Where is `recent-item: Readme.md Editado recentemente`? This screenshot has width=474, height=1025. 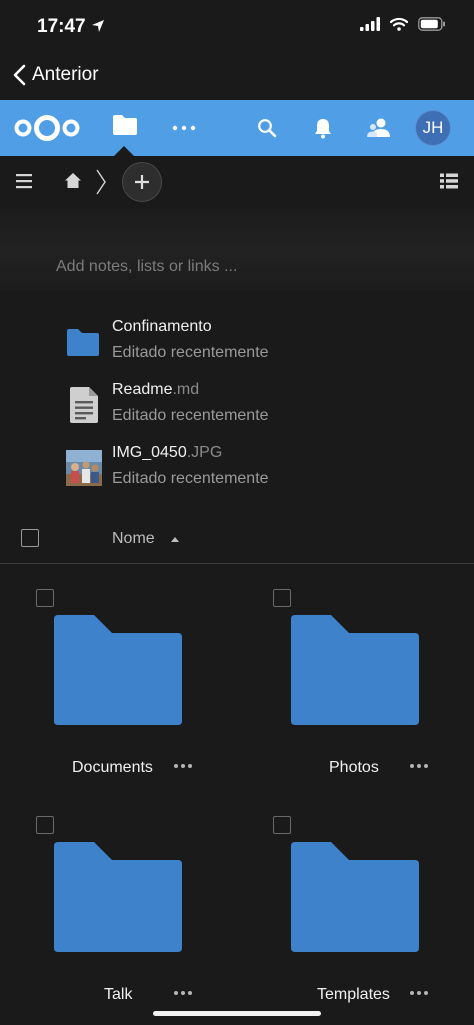 recent-item: Readme.md Editado recentemente is located at coordinates (237, 408).